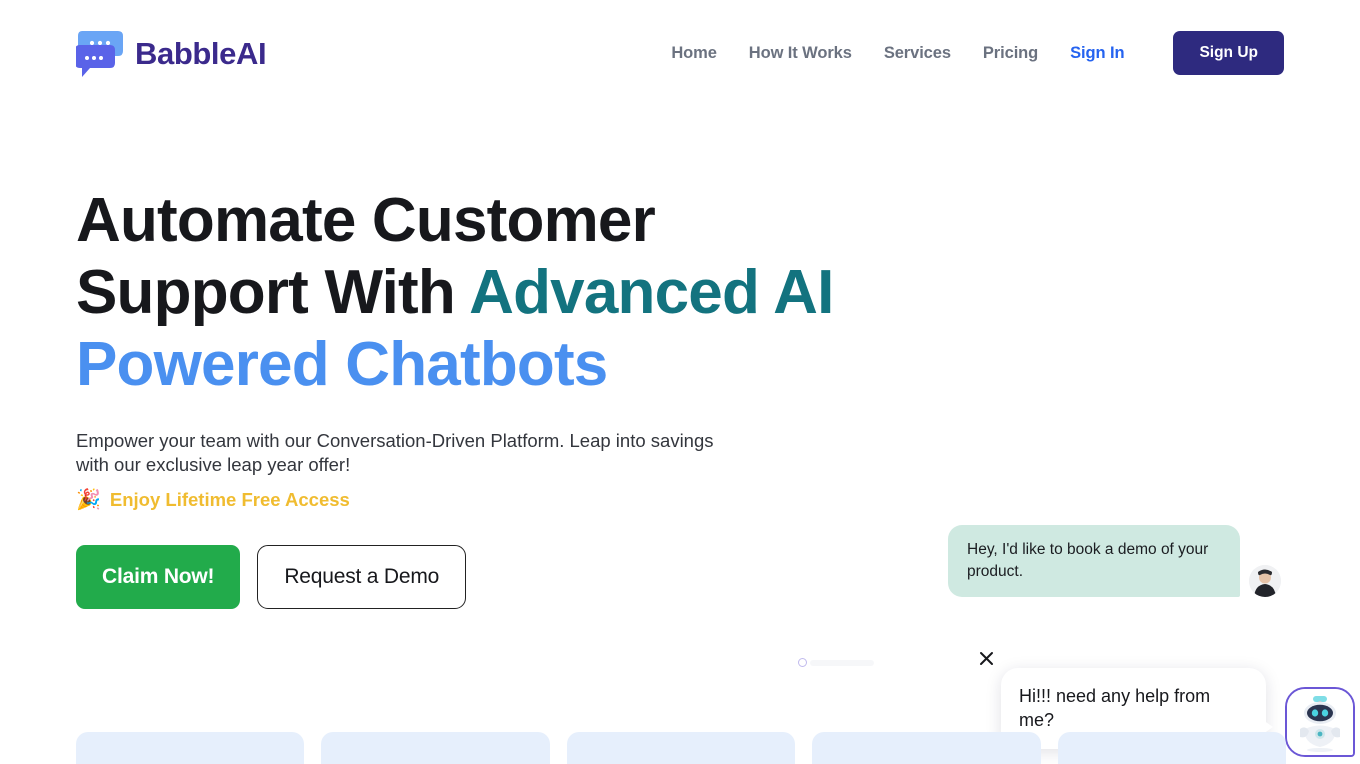 This screenshot has height=764, width=1360. I want to click on brand-name: BabbleAI, so click(201, 53).